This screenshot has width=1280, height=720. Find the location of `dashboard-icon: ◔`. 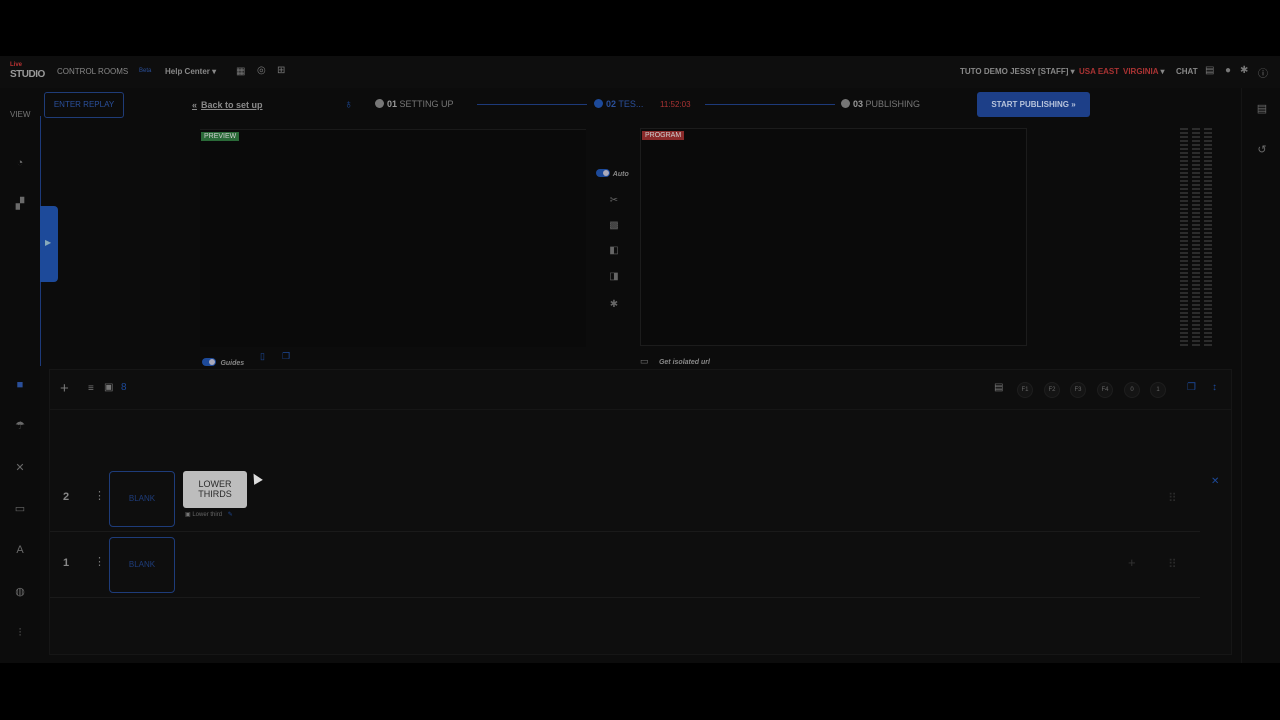

dashboard-icon: ◔ is located at coordinates (20, 163).